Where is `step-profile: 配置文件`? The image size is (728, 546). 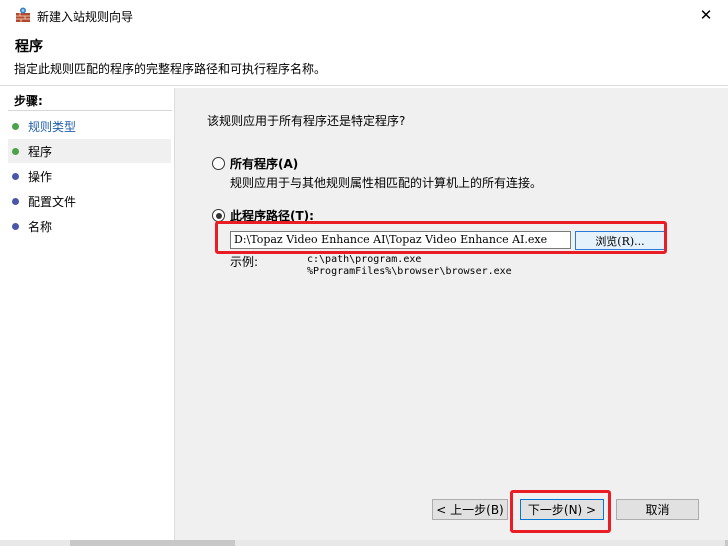 step-profile: 配置文件 is located at coordinates (89, 201).